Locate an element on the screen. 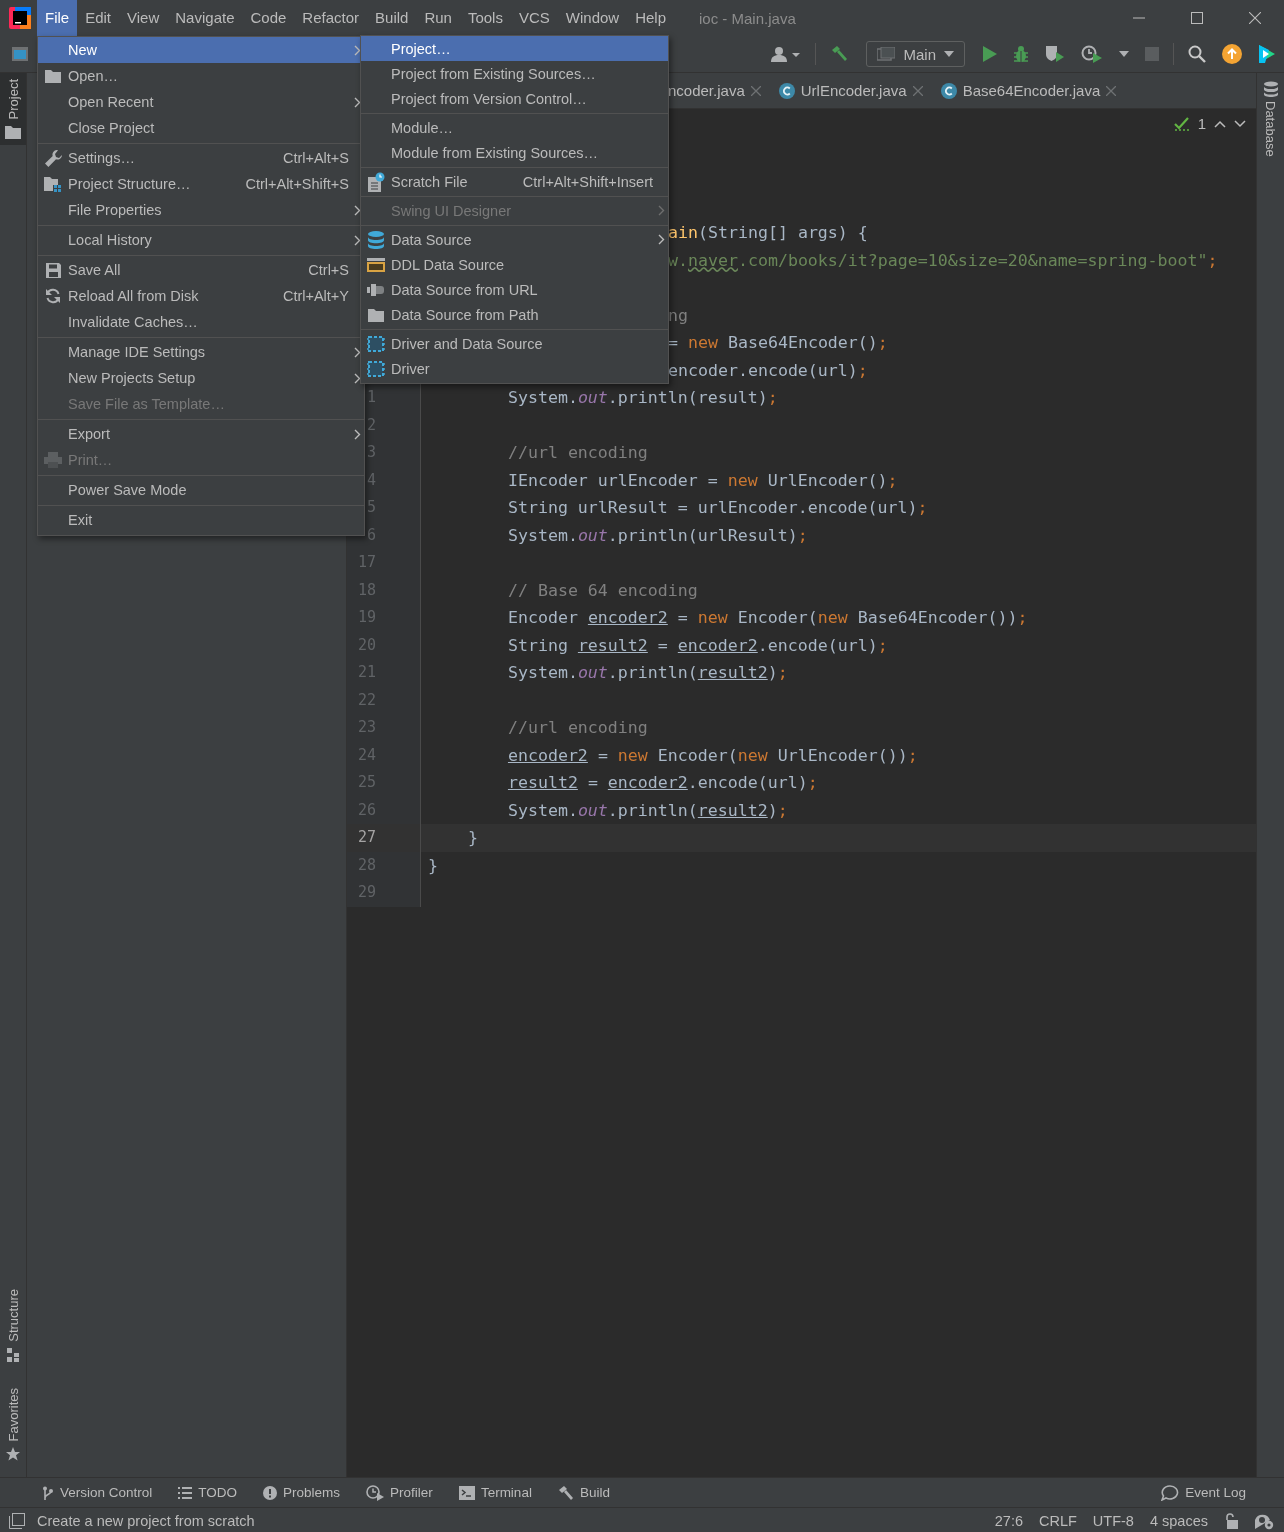 Image resolution: width=1284 pixels, height=1532 pixels. code-line: Encoder encoder2 = new Encoder(new Base64Encoder()); is located at coordinates (767, 617).